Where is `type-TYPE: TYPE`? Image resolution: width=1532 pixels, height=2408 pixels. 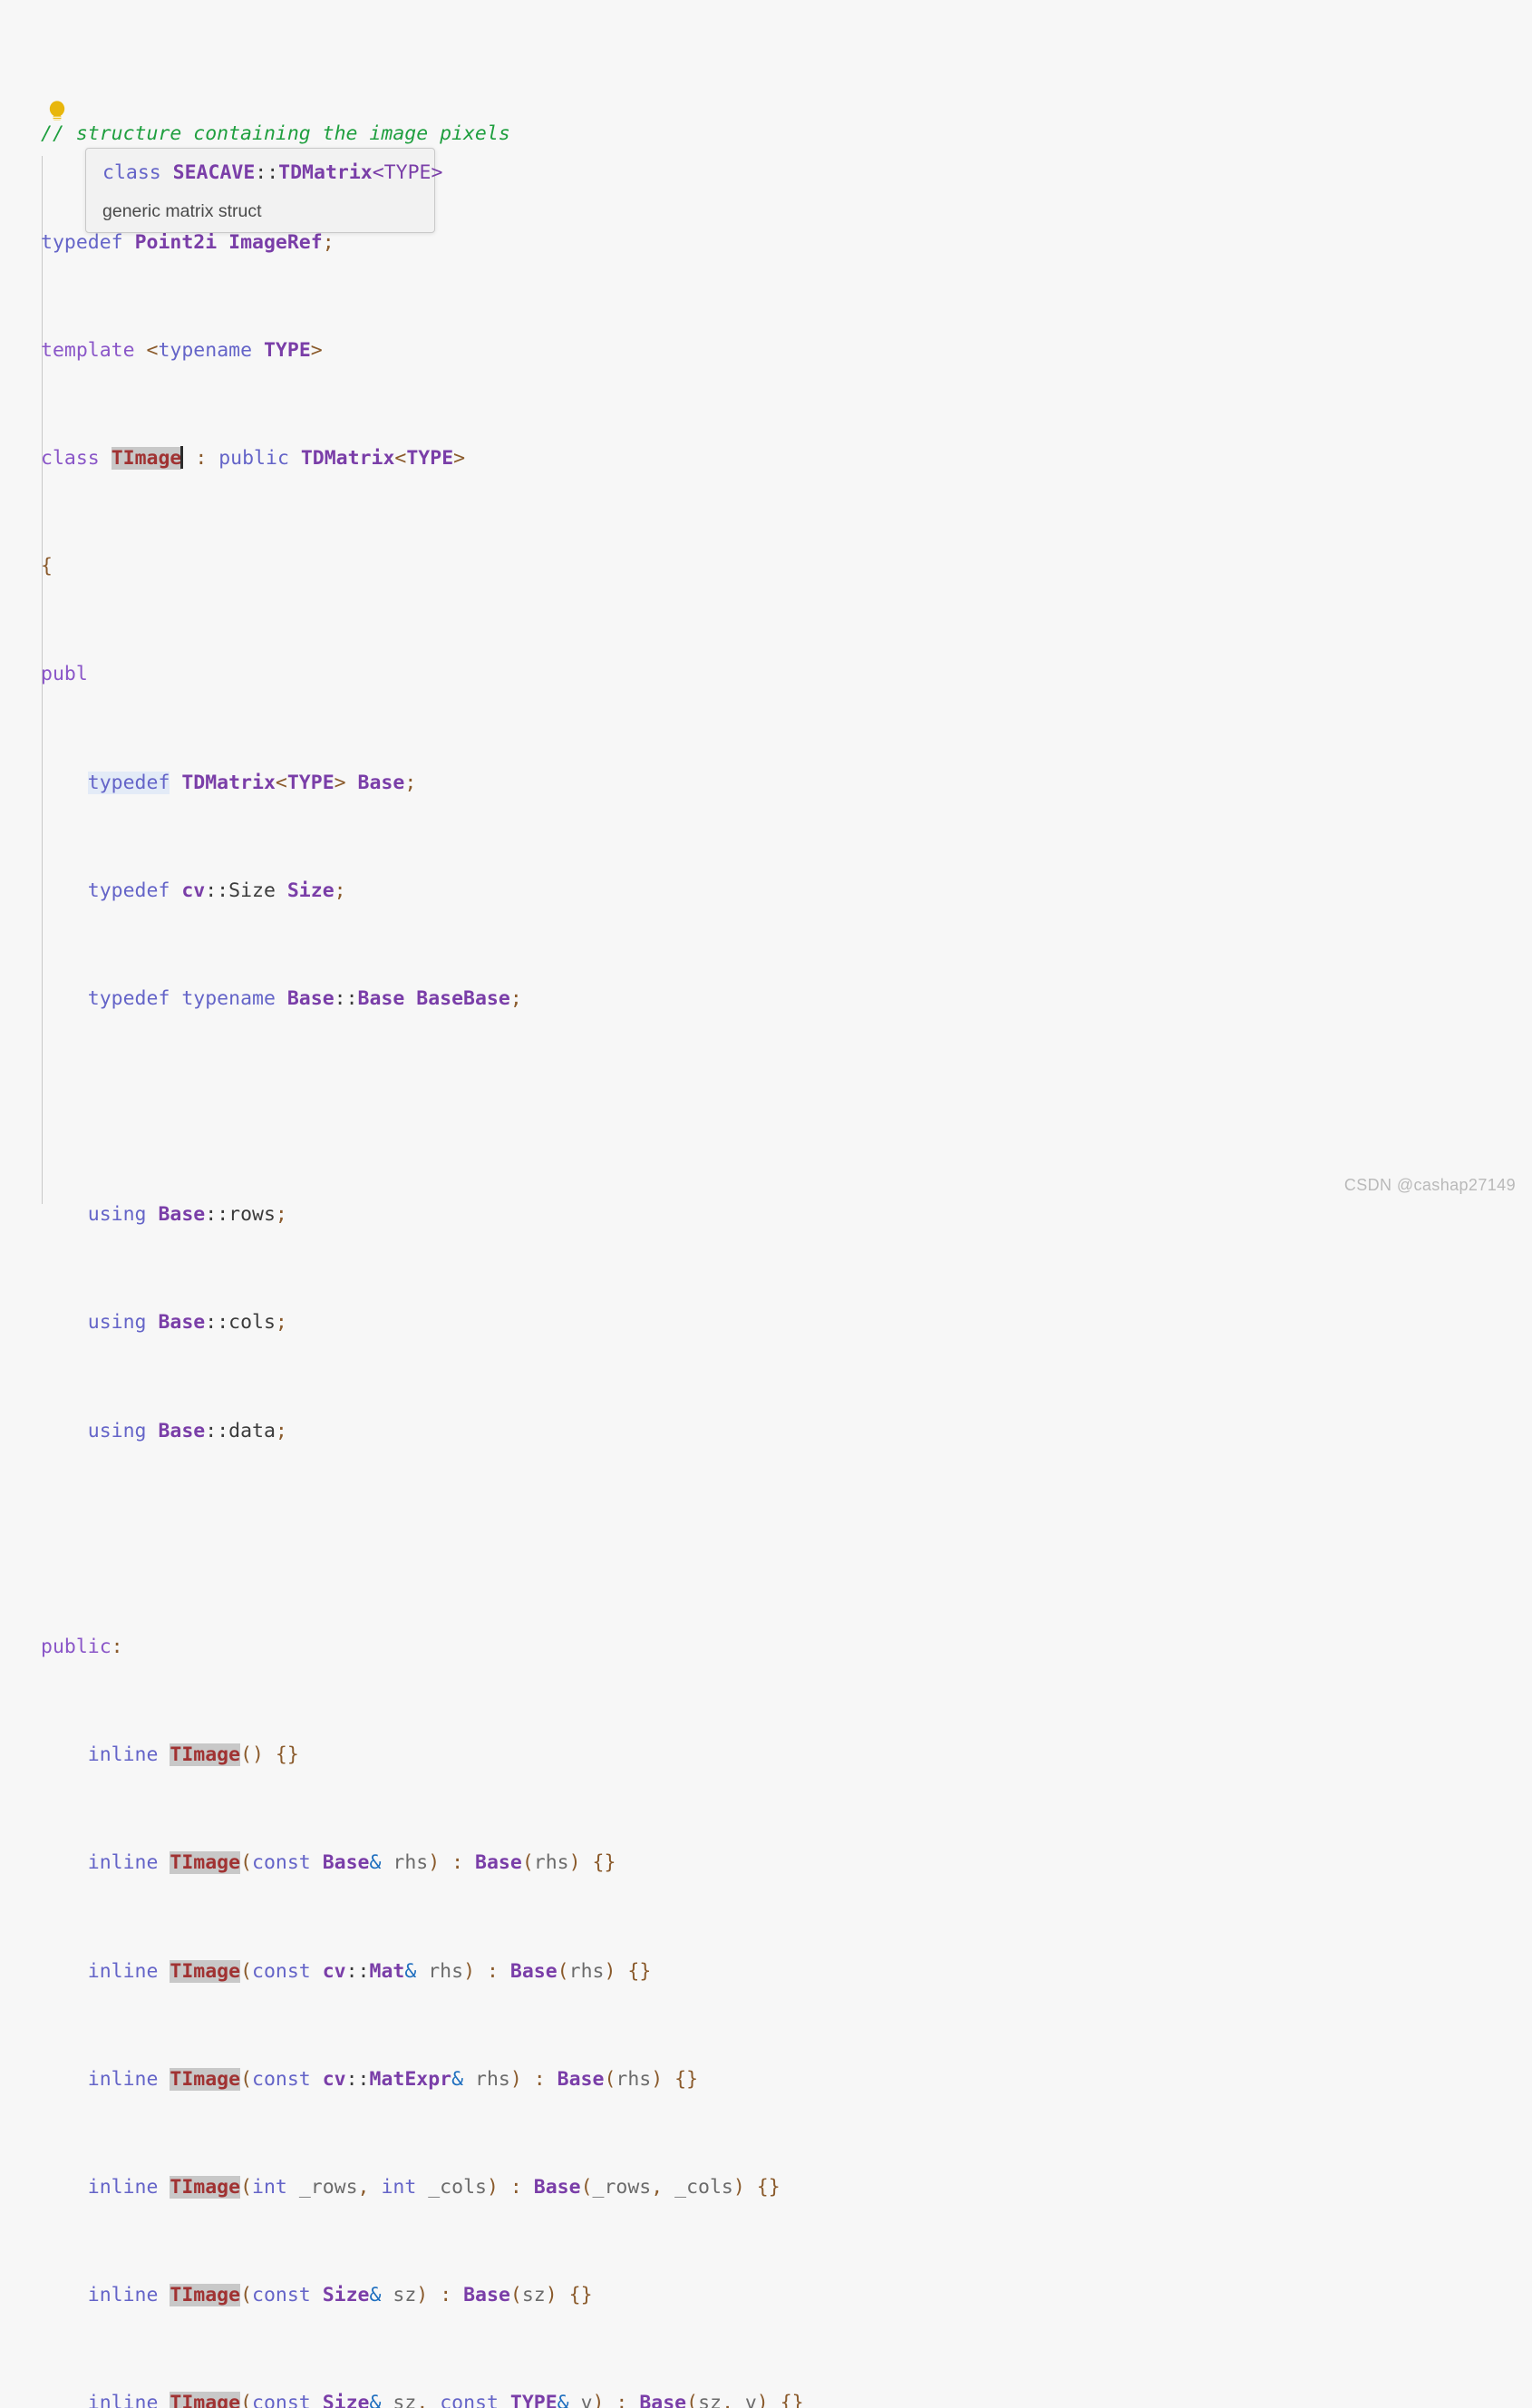 type-TYPE: TYPE is located at coordinates (287, 350).